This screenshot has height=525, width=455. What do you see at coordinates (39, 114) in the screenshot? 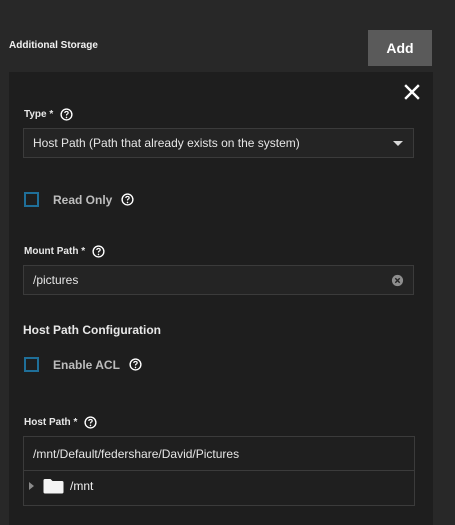
I see `type-label-text: Type *` at bounding box center [39, 114].